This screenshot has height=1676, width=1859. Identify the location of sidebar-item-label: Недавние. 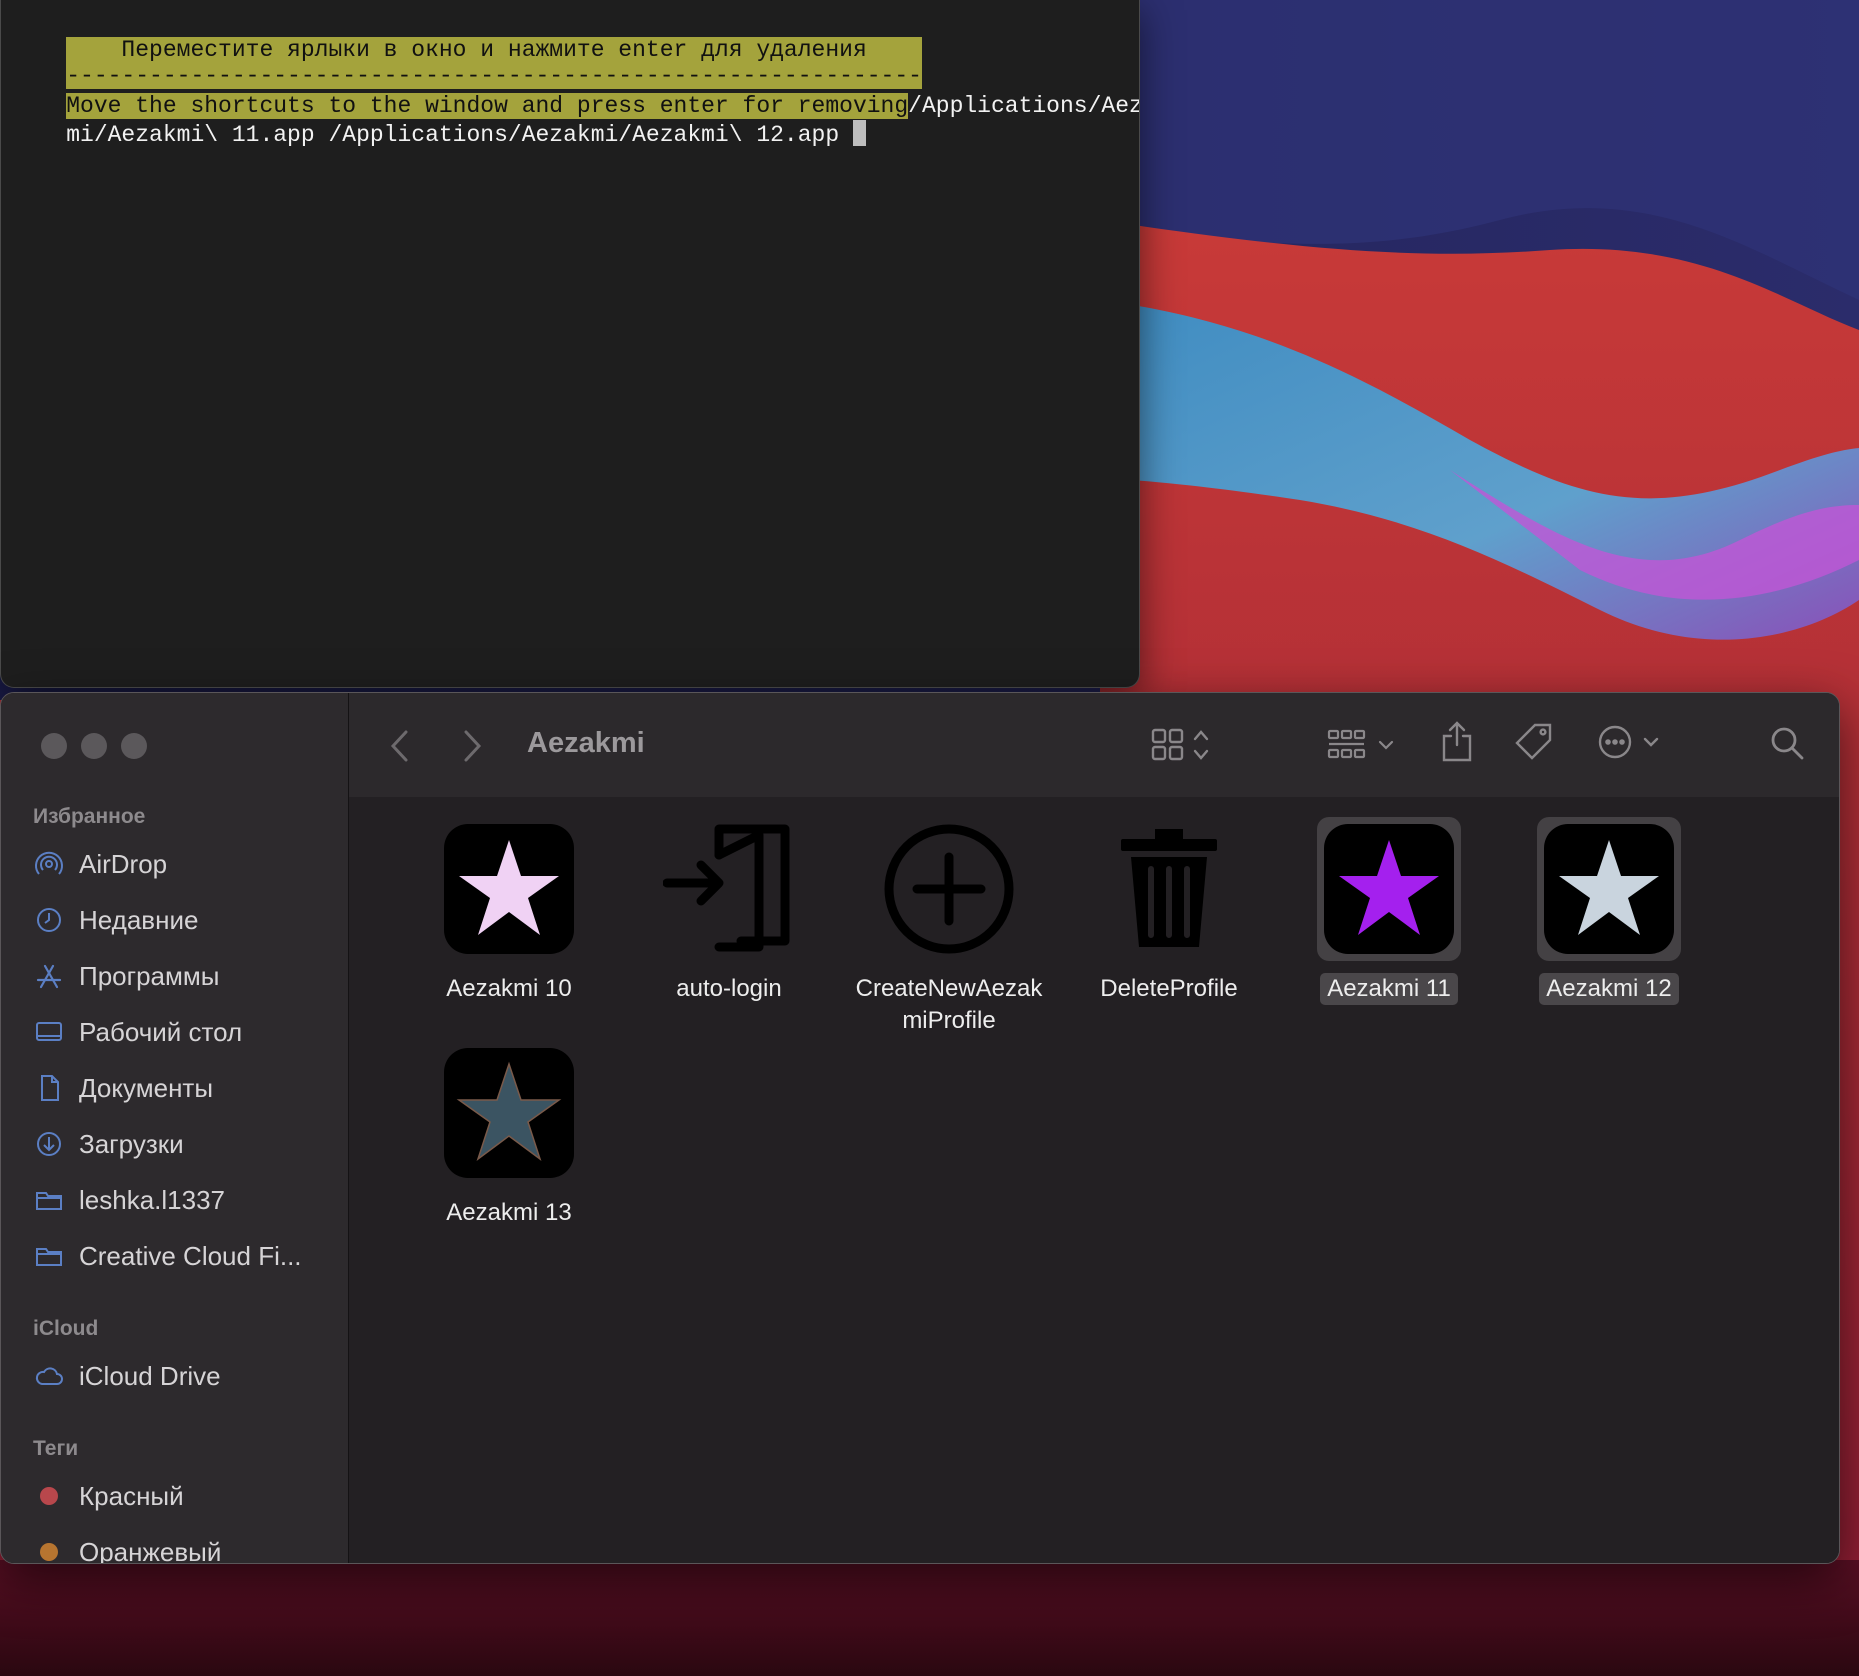
(139, 919).